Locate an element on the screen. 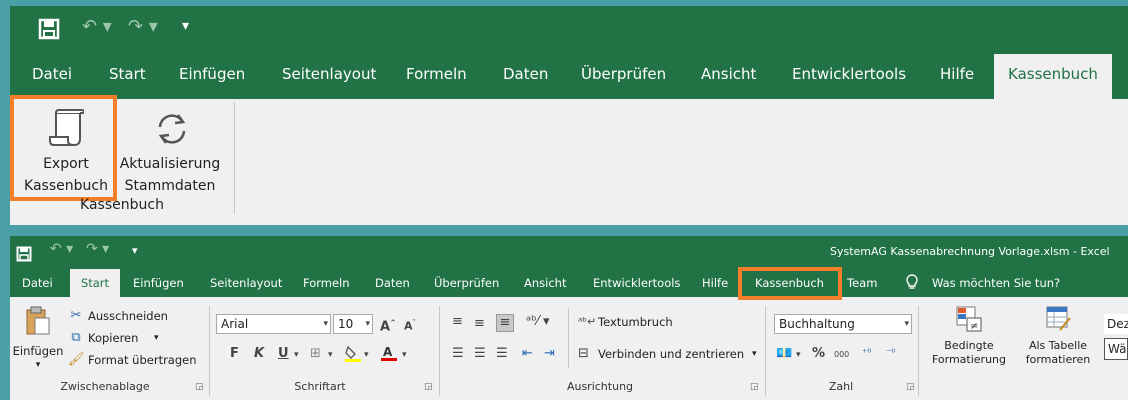 The image size is (1128, 400). format-painter-icon: 🖌 is located at coordinates (76, 359).